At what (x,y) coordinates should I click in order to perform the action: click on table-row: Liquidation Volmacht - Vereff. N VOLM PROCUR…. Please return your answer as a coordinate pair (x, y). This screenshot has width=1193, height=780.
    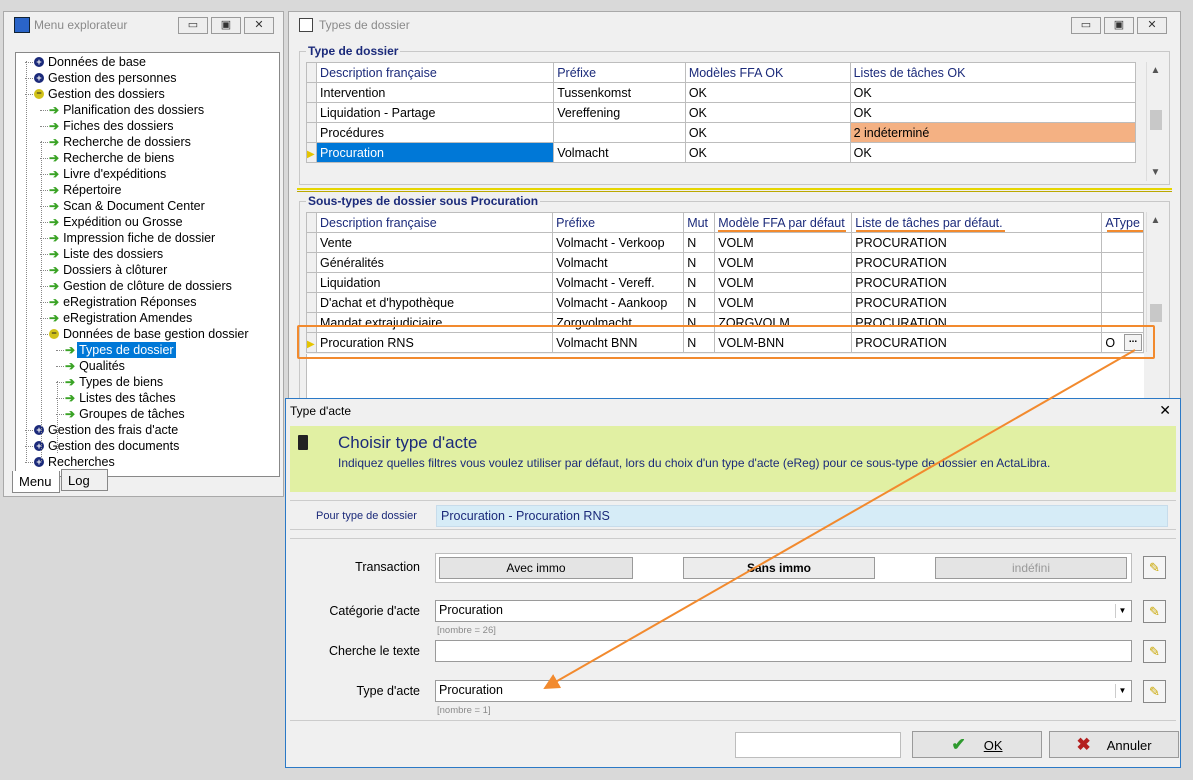
    Looking at the image, I should click on (725, 282).